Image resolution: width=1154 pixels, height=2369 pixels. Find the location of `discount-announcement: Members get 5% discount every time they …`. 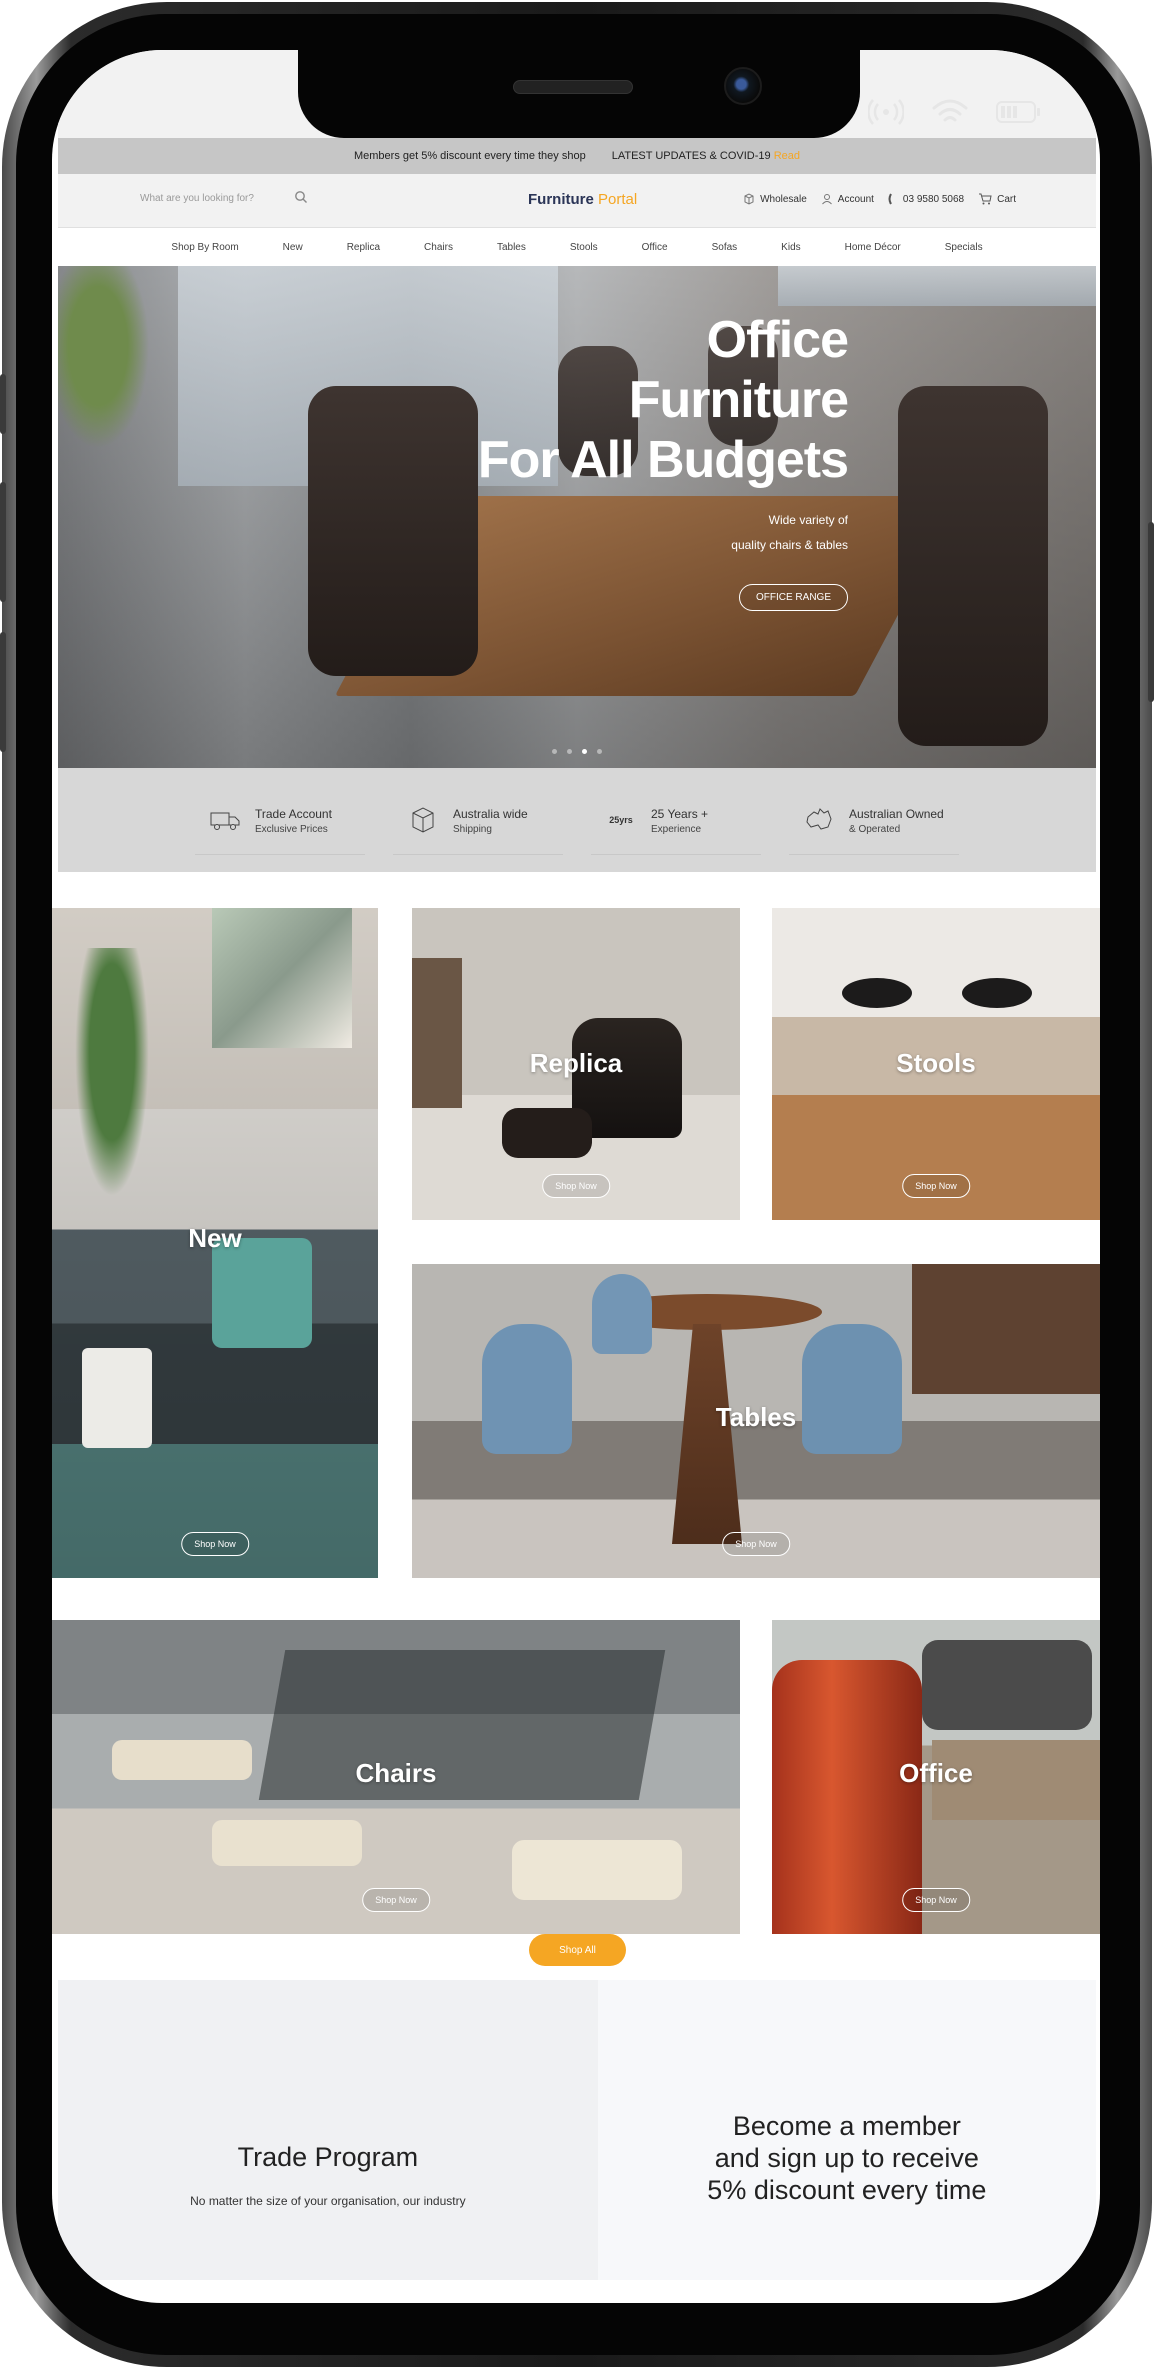

discount-announcement: Members get 5% discount every time they … is located at coordinates (469, 156).